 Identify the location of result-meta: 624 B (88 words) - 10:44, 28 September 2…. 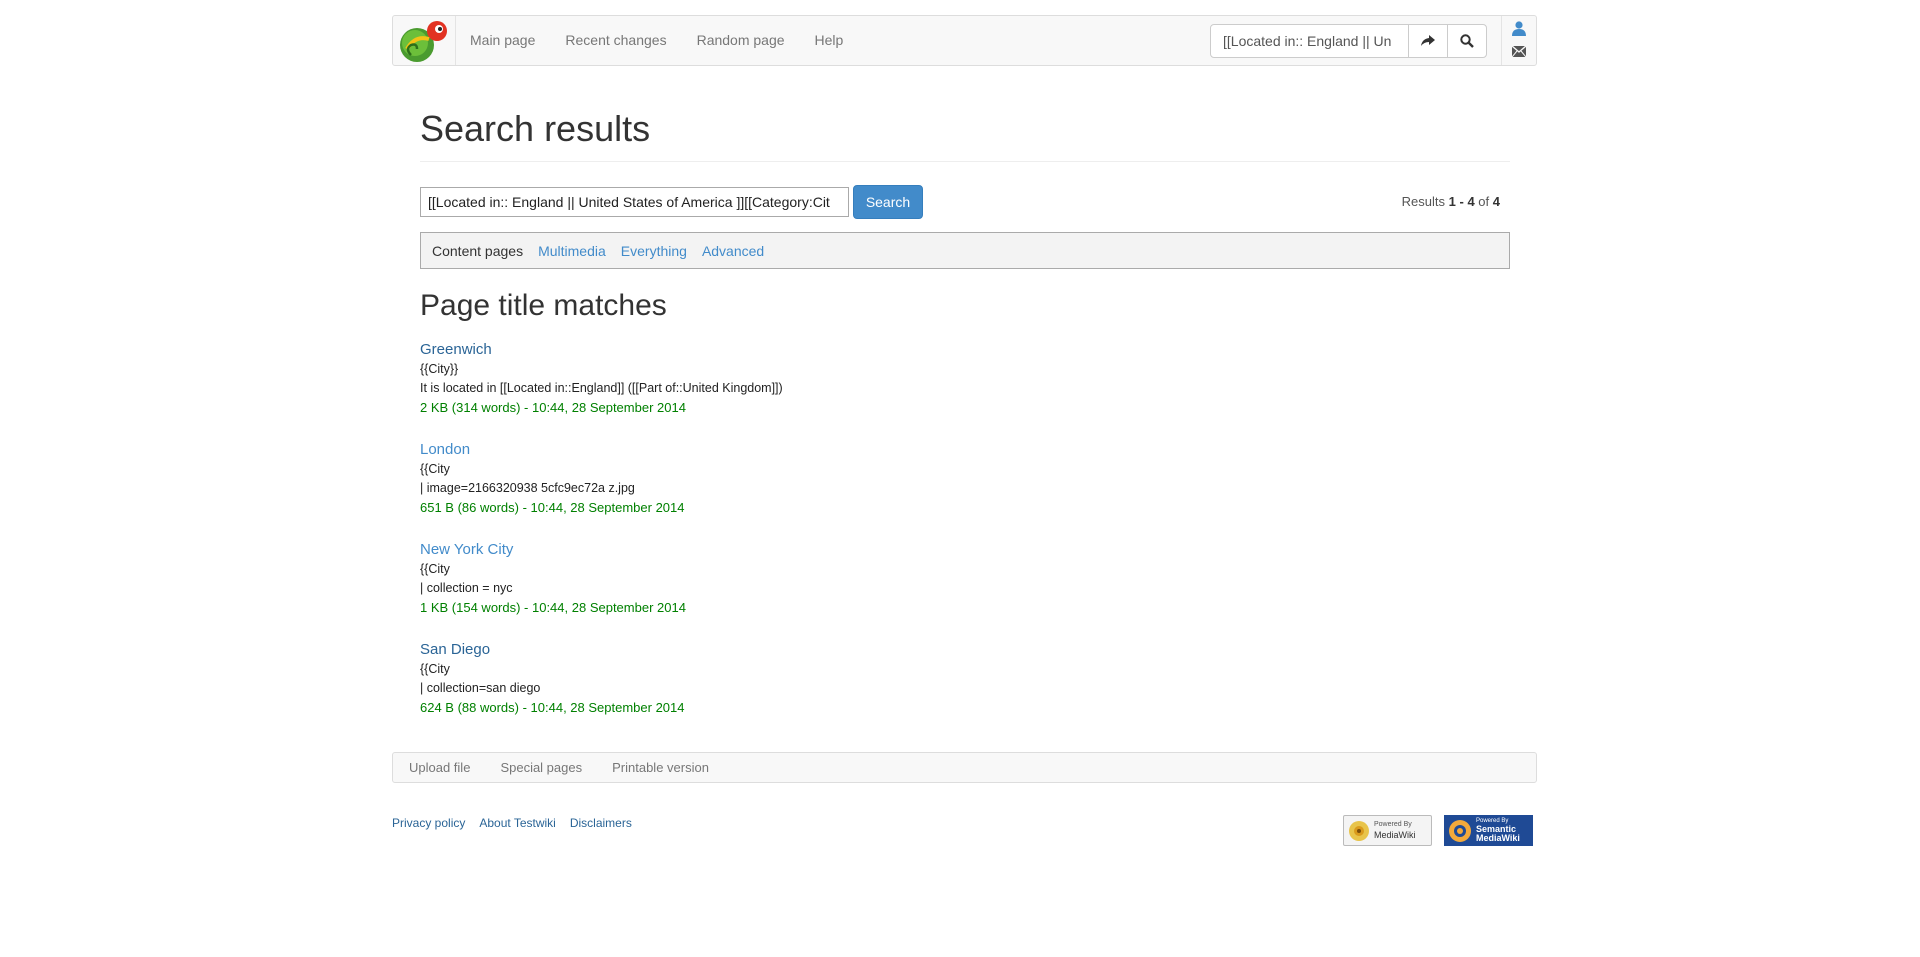
(552, 707).